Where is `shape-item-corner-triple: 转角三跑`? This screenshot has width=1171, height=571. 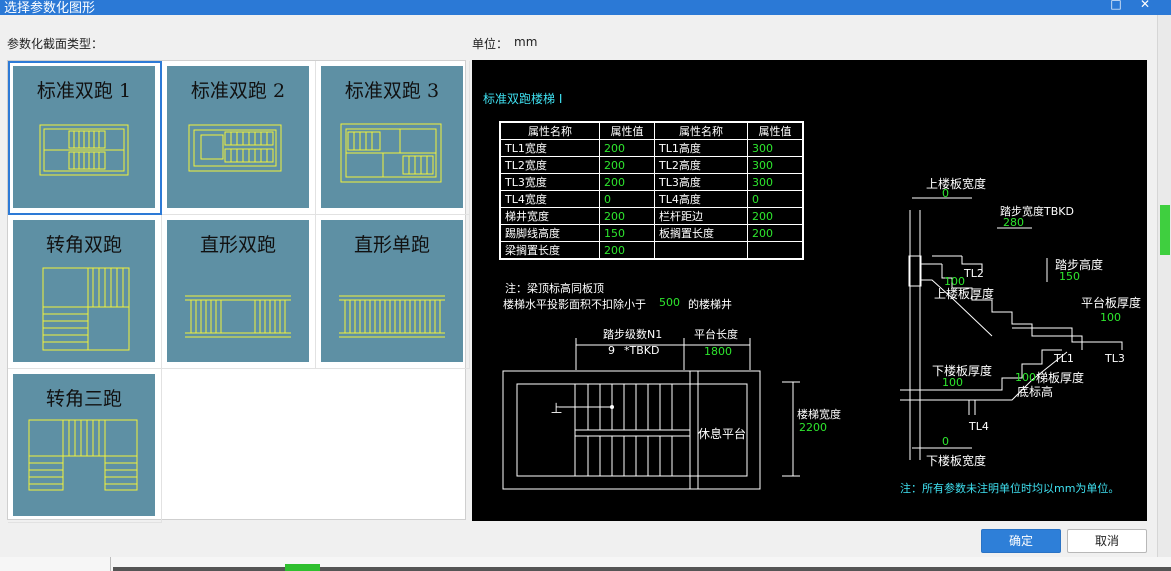
shape-item-corner-triple: 转角三跑 is located at coordinates (85, 446).